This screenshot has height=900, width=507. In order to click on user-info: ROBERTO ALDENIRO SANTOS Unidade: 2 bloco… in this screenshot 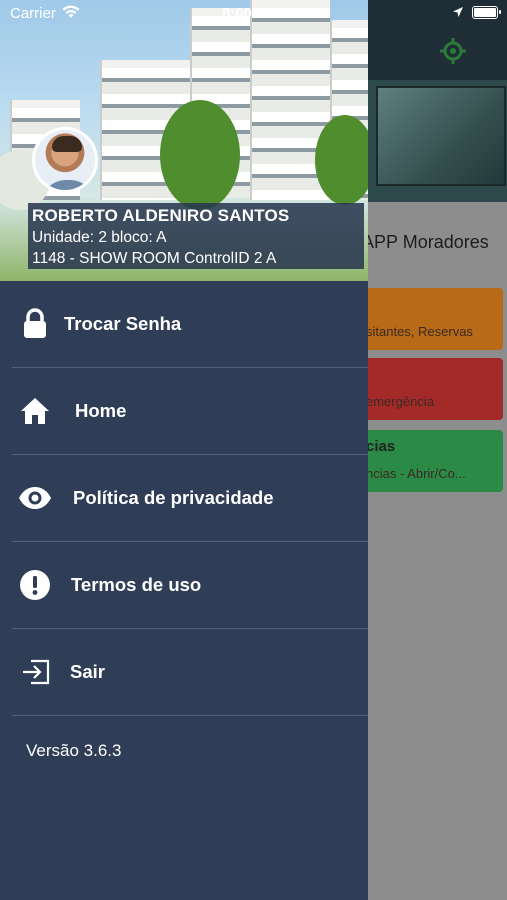, I will do `click(196, 236)`.